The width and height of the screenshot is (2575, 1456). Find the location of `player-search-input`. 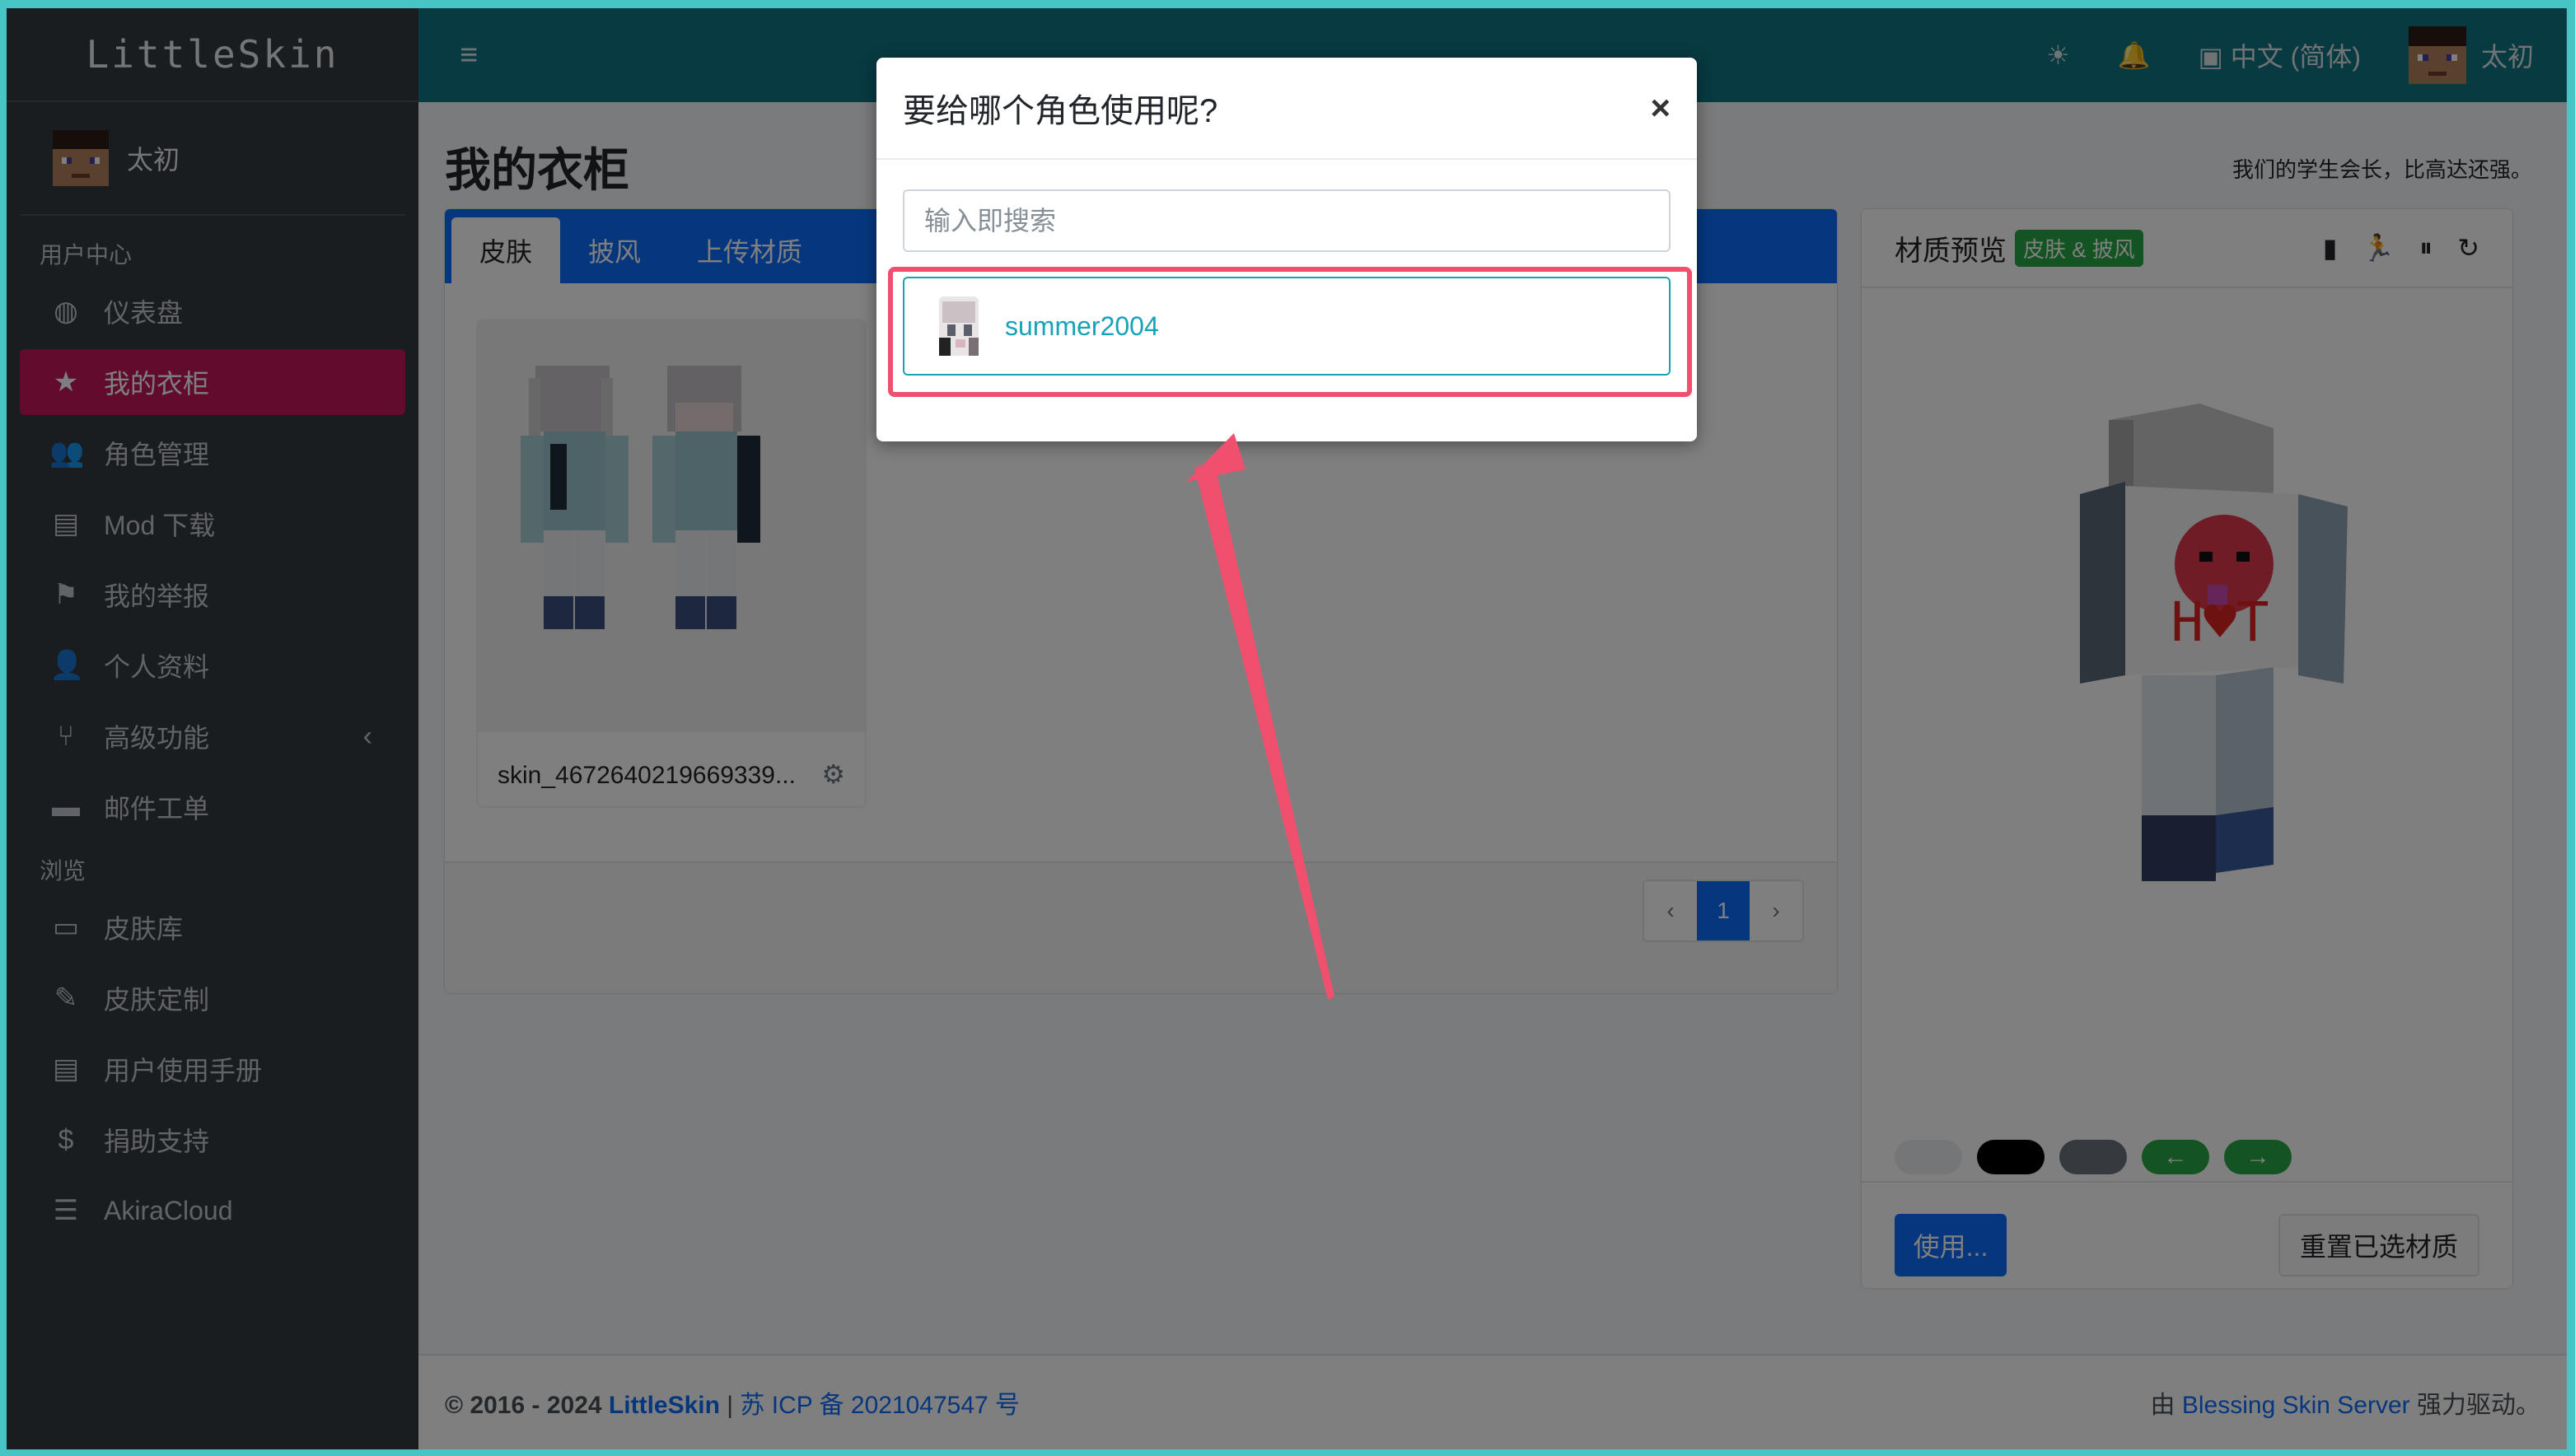

player-search-input is located at coordinates (1287, 220).